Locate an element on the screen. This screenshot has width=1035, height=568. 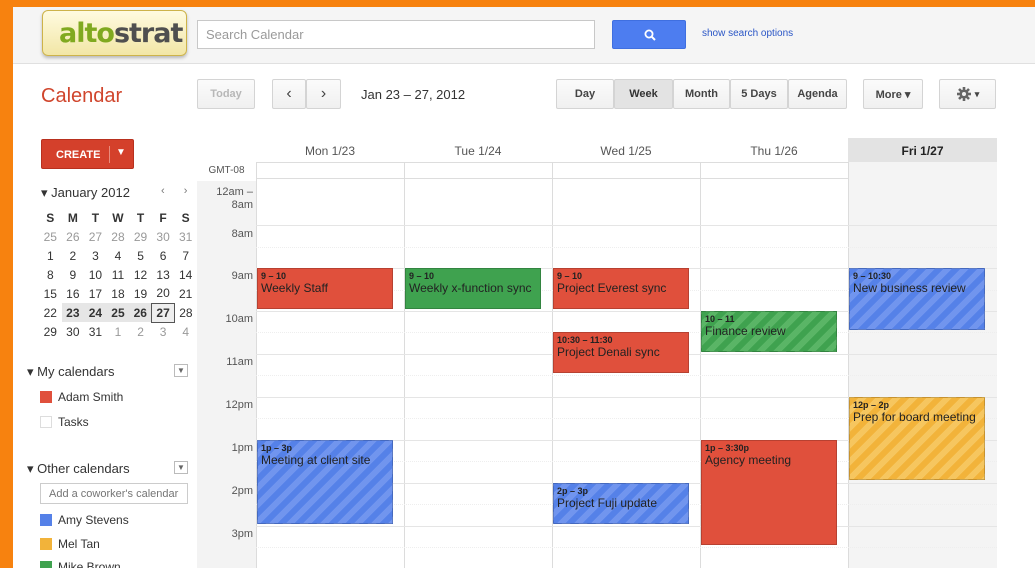
previous-week-button: ‹ is located at coordinates (289, 94).